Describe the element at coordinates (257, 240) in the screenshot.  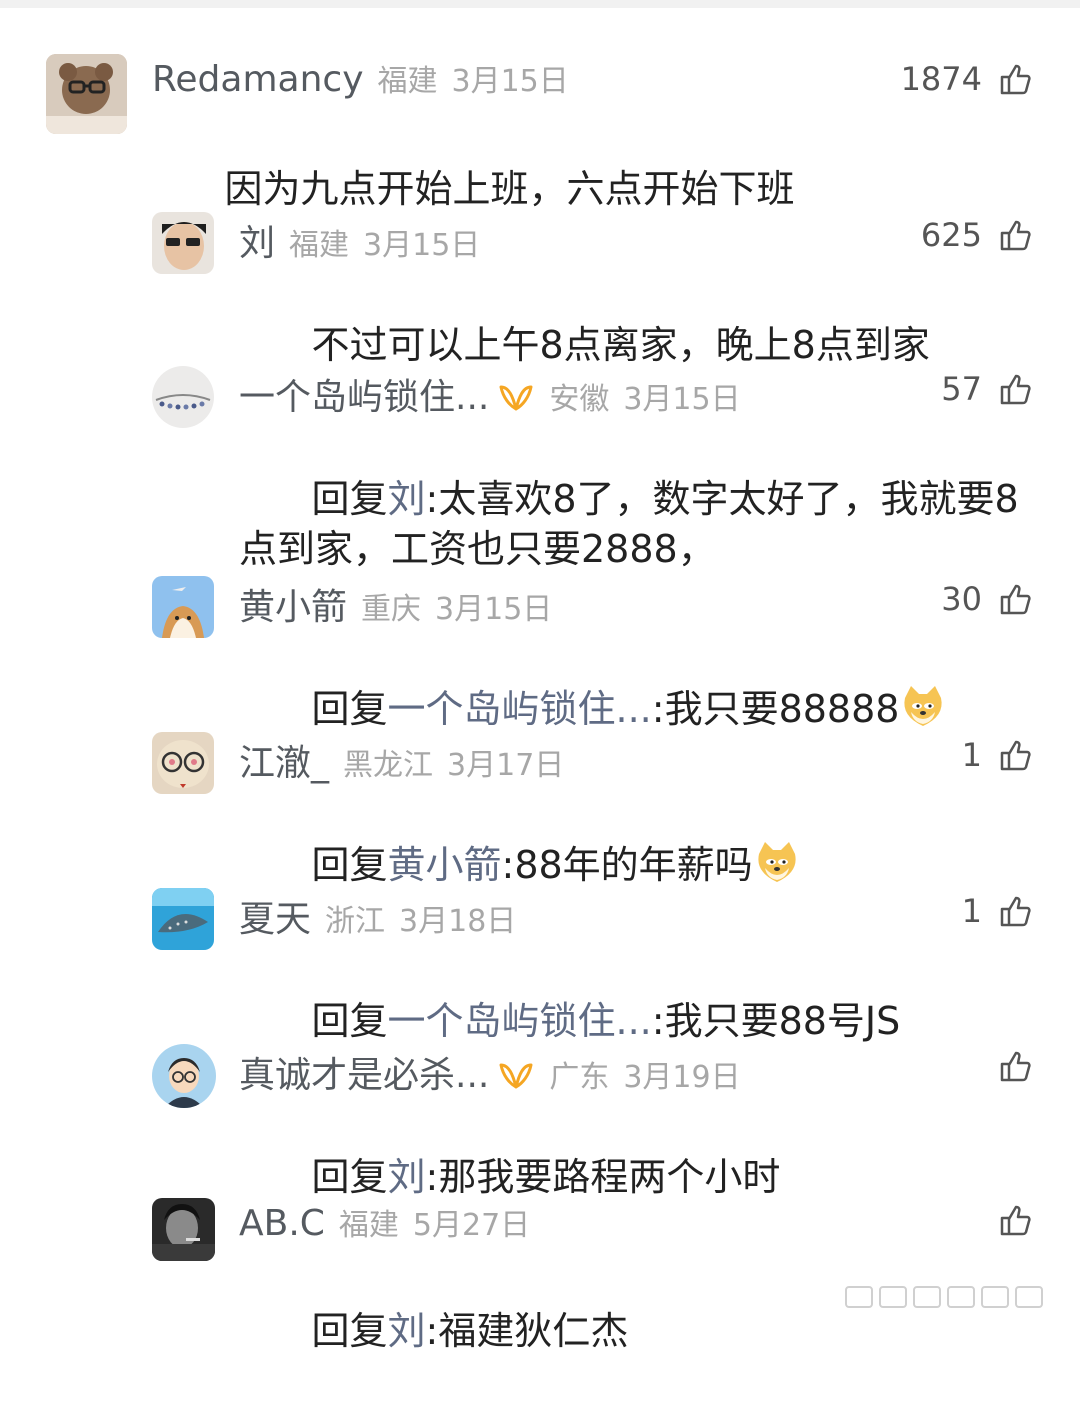
I see `commenter-name: 刘` at that location.